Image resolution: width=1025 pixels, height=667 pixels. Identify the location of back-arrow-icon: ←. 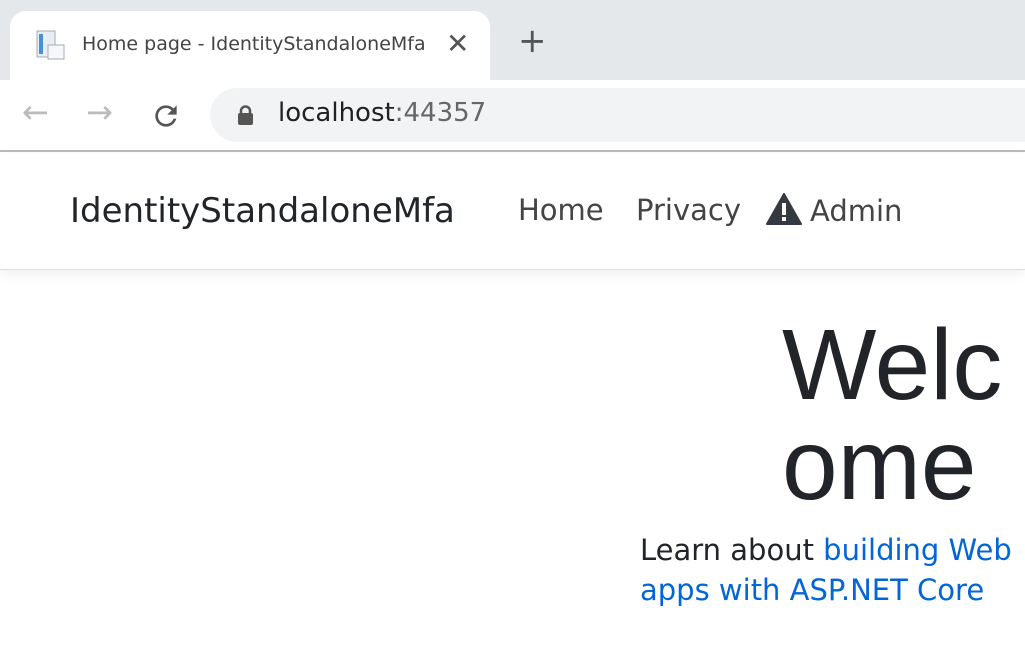
(35, 112).